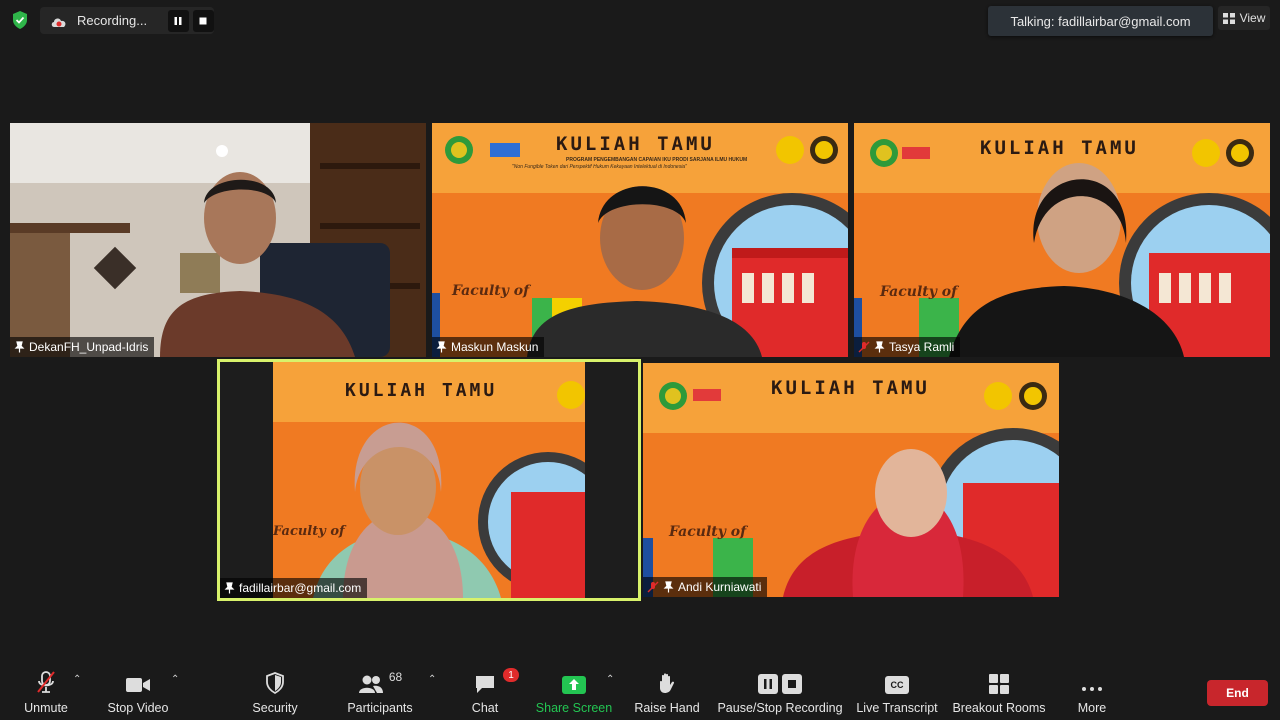  What do you see at coordinates (574, 708) in the screenshot?
I see `share-screen-label: Share Screen` at bounding box center [574, 708].